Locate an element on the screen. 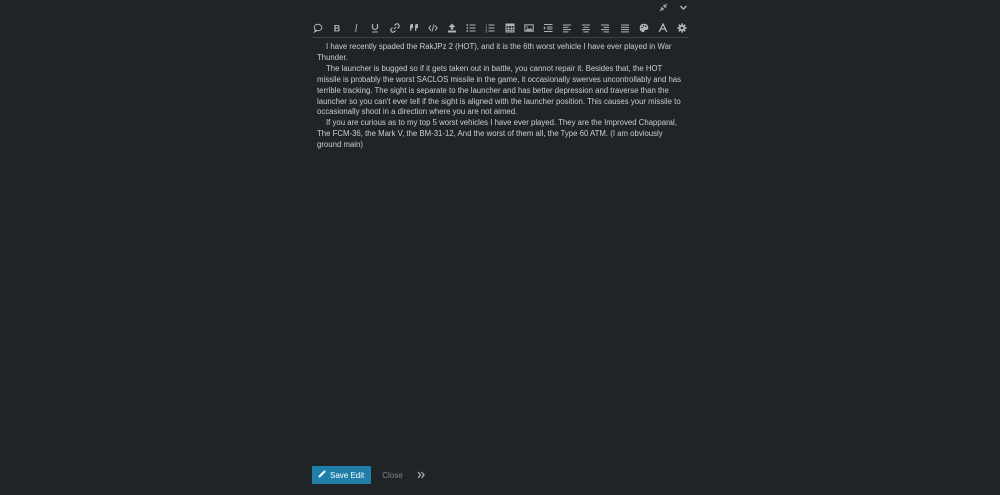 This screenshot has width=1000, height=495. svg-text: 3 is located at coordinates (487, 31).